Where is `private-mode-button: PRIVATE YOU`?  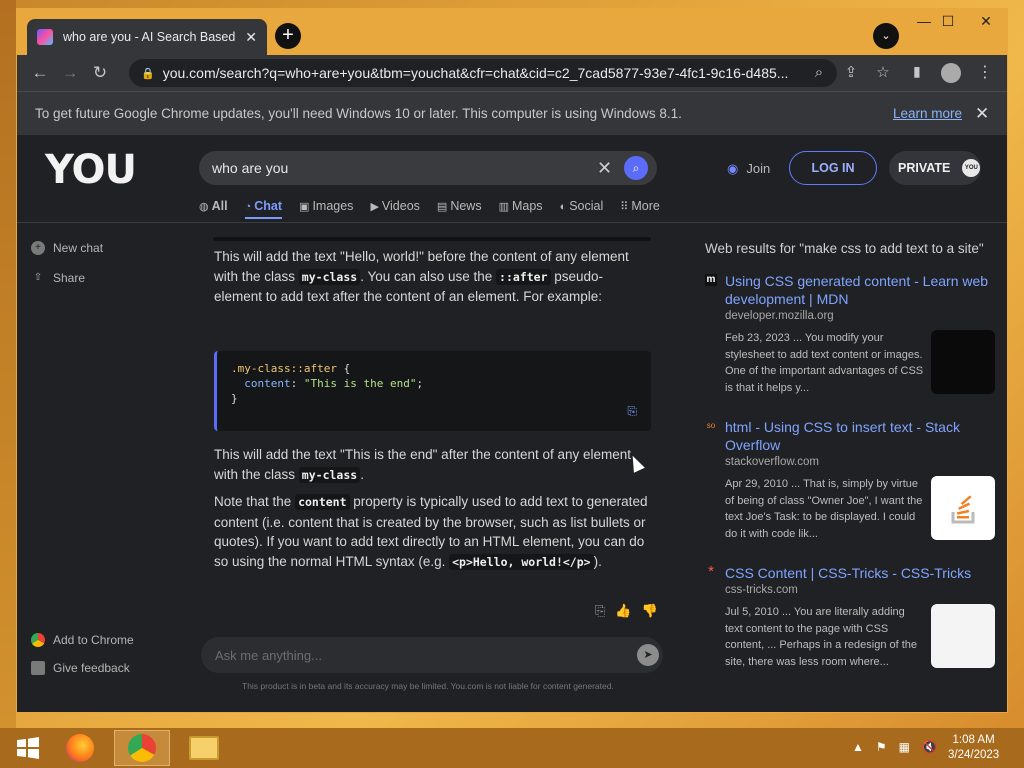
private-mode-button: PRIVATE YOU is located at coordinates (935, 168).